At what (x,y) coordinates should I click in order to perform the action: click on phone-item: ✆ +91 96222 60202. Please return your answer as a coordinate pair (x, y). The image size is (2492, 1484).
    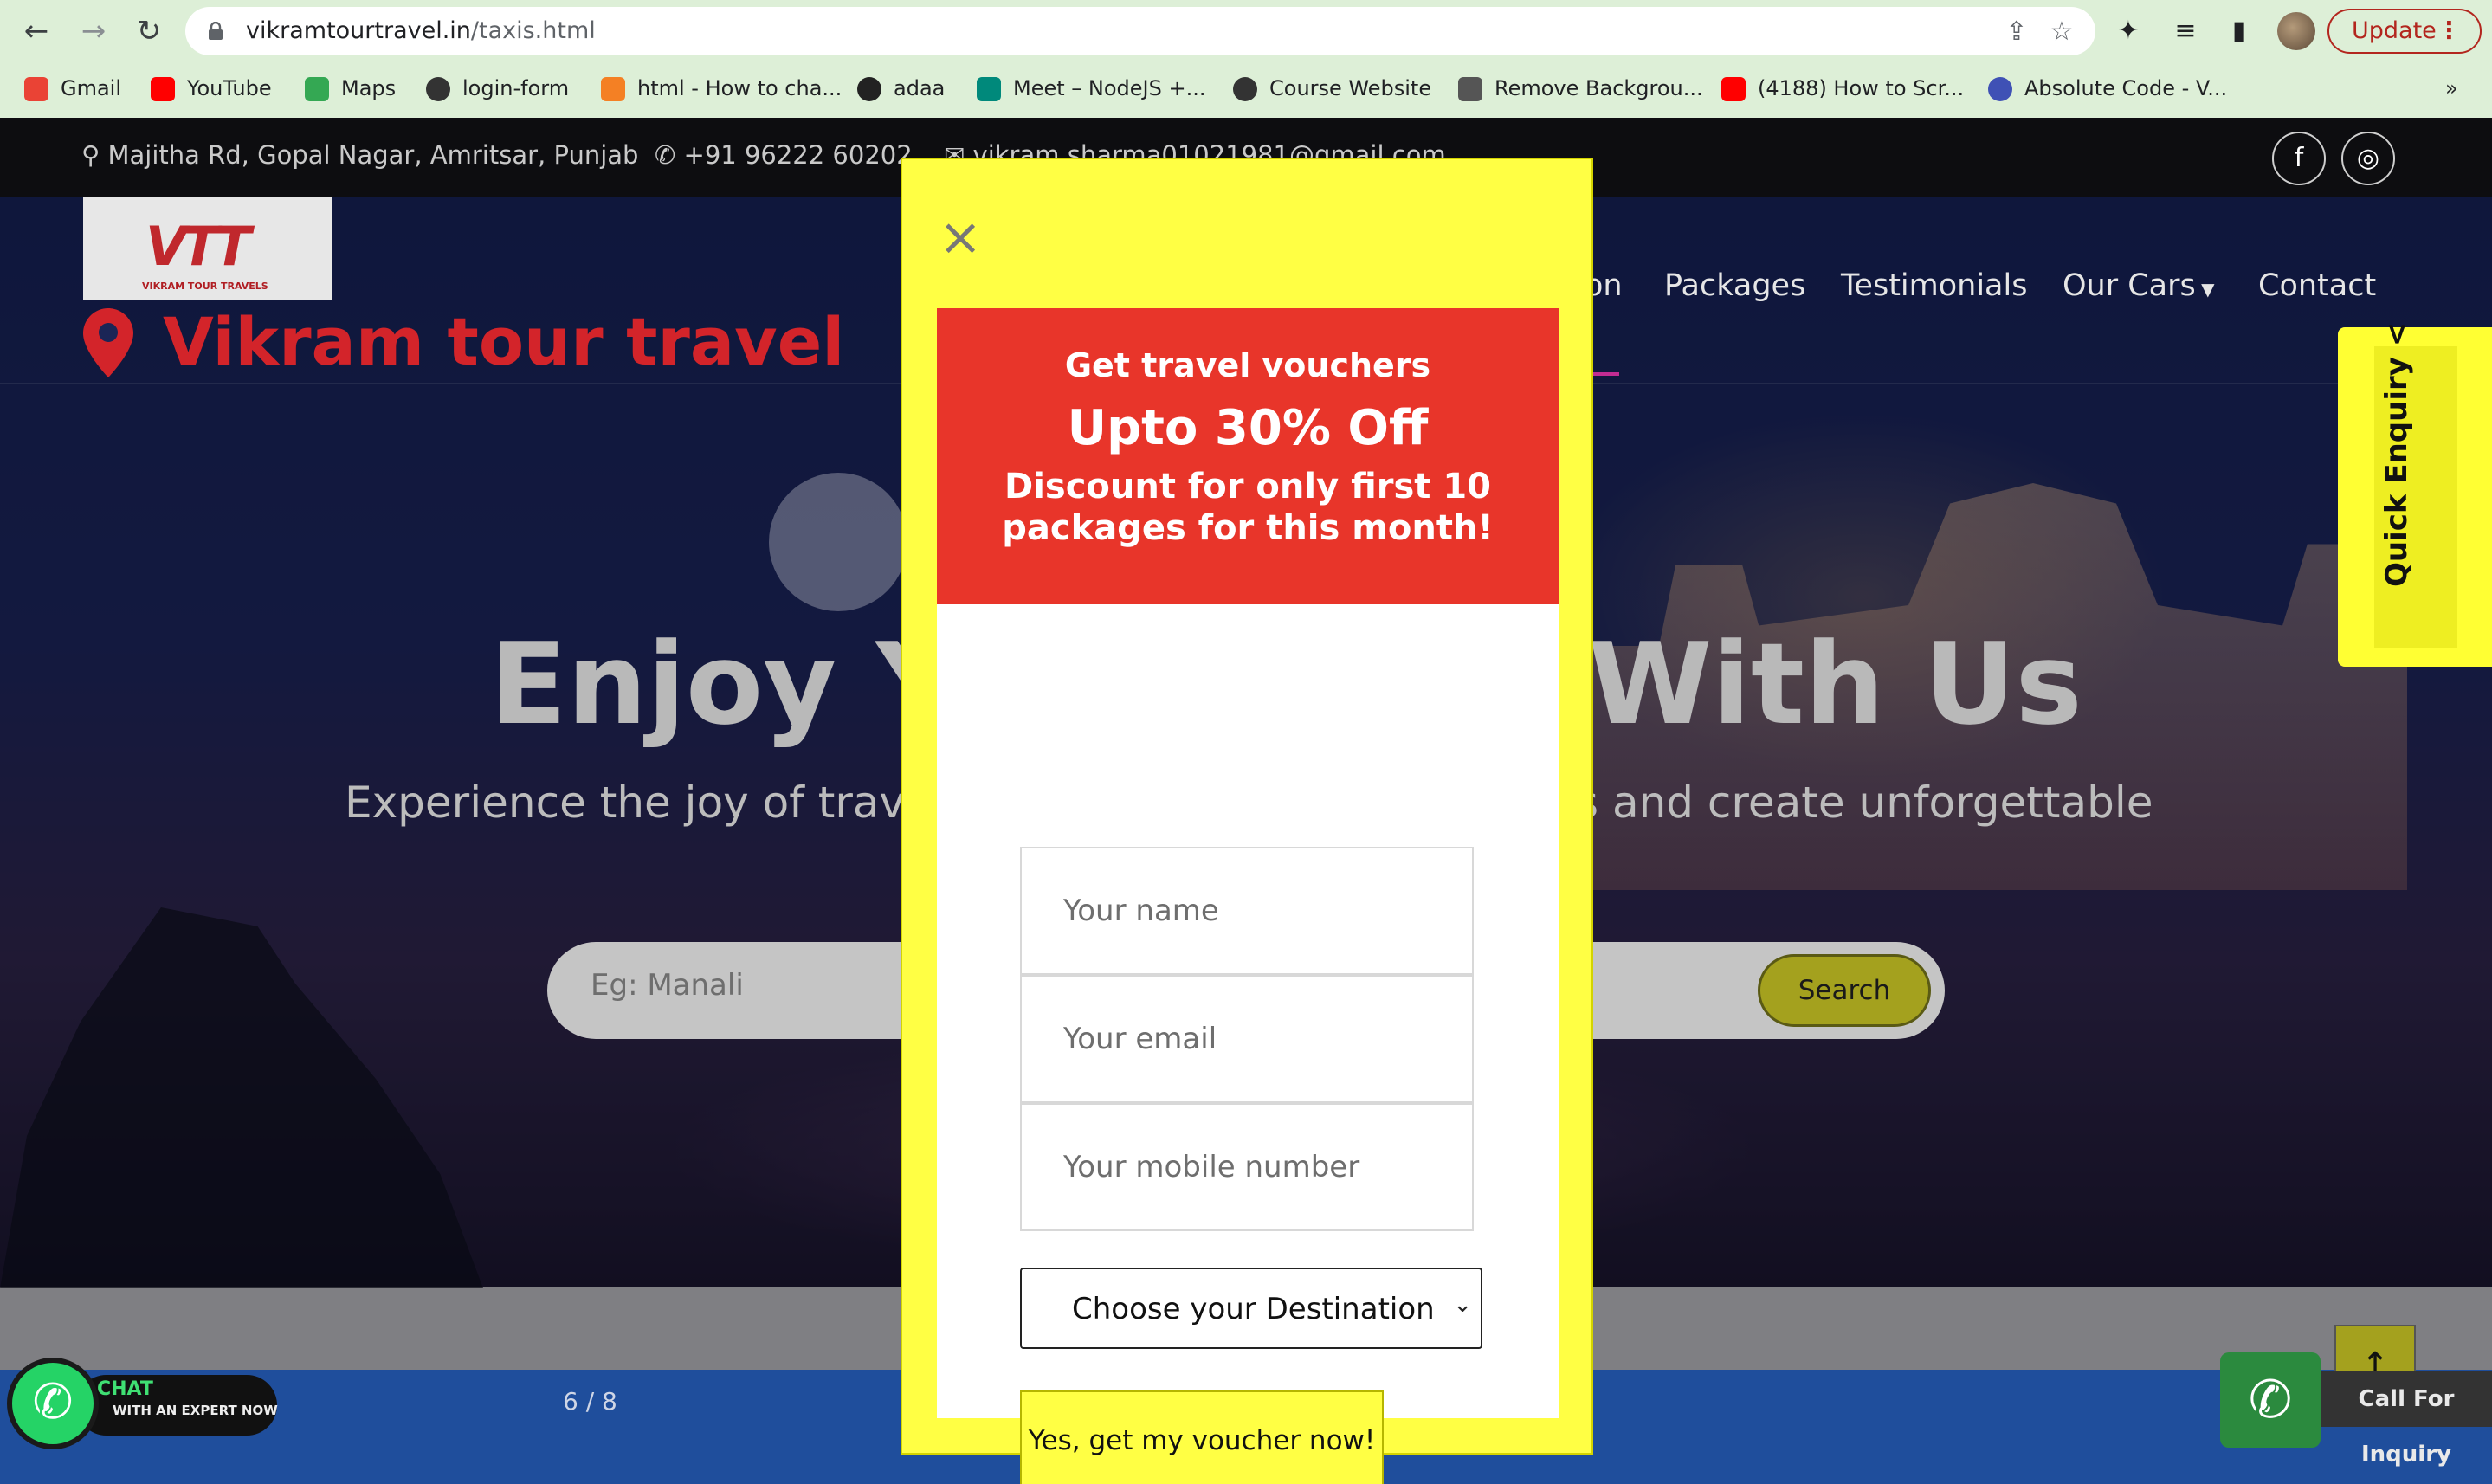
    Looking at the image, I should click on (784, 155).